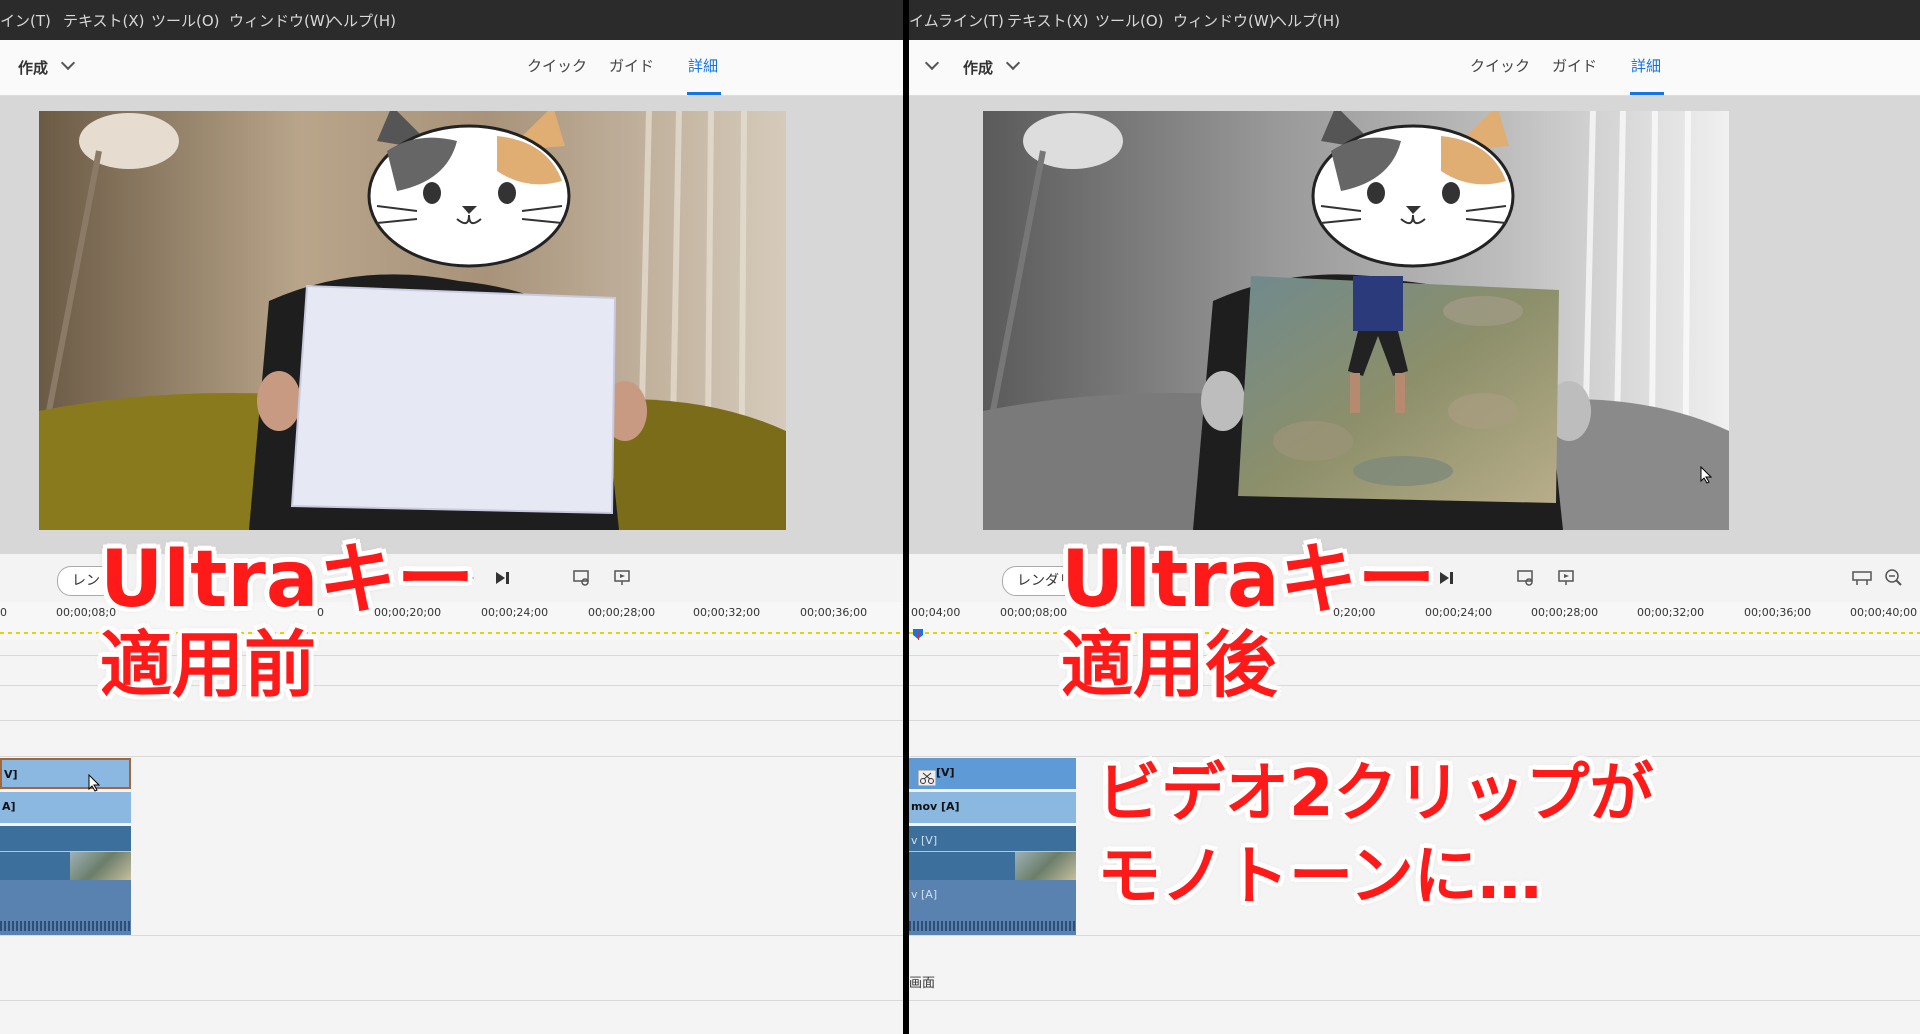 The image size is (1920, 1034). What do you see at coordinates (922, 983) in the screenshot?
I see `track-label: 画面` at bounding box center [922, 983].